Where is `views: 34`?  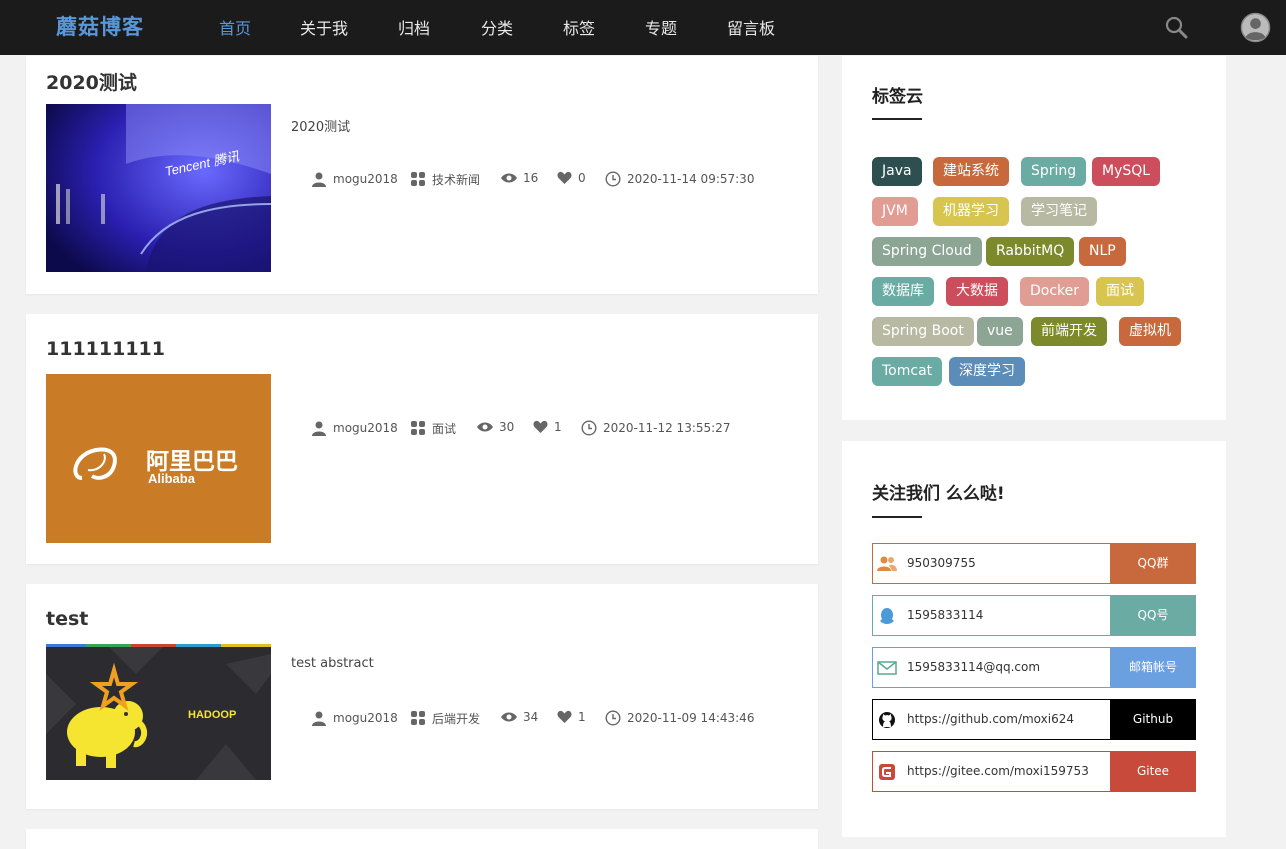 views: 34 is located at coordinates (519, 717).